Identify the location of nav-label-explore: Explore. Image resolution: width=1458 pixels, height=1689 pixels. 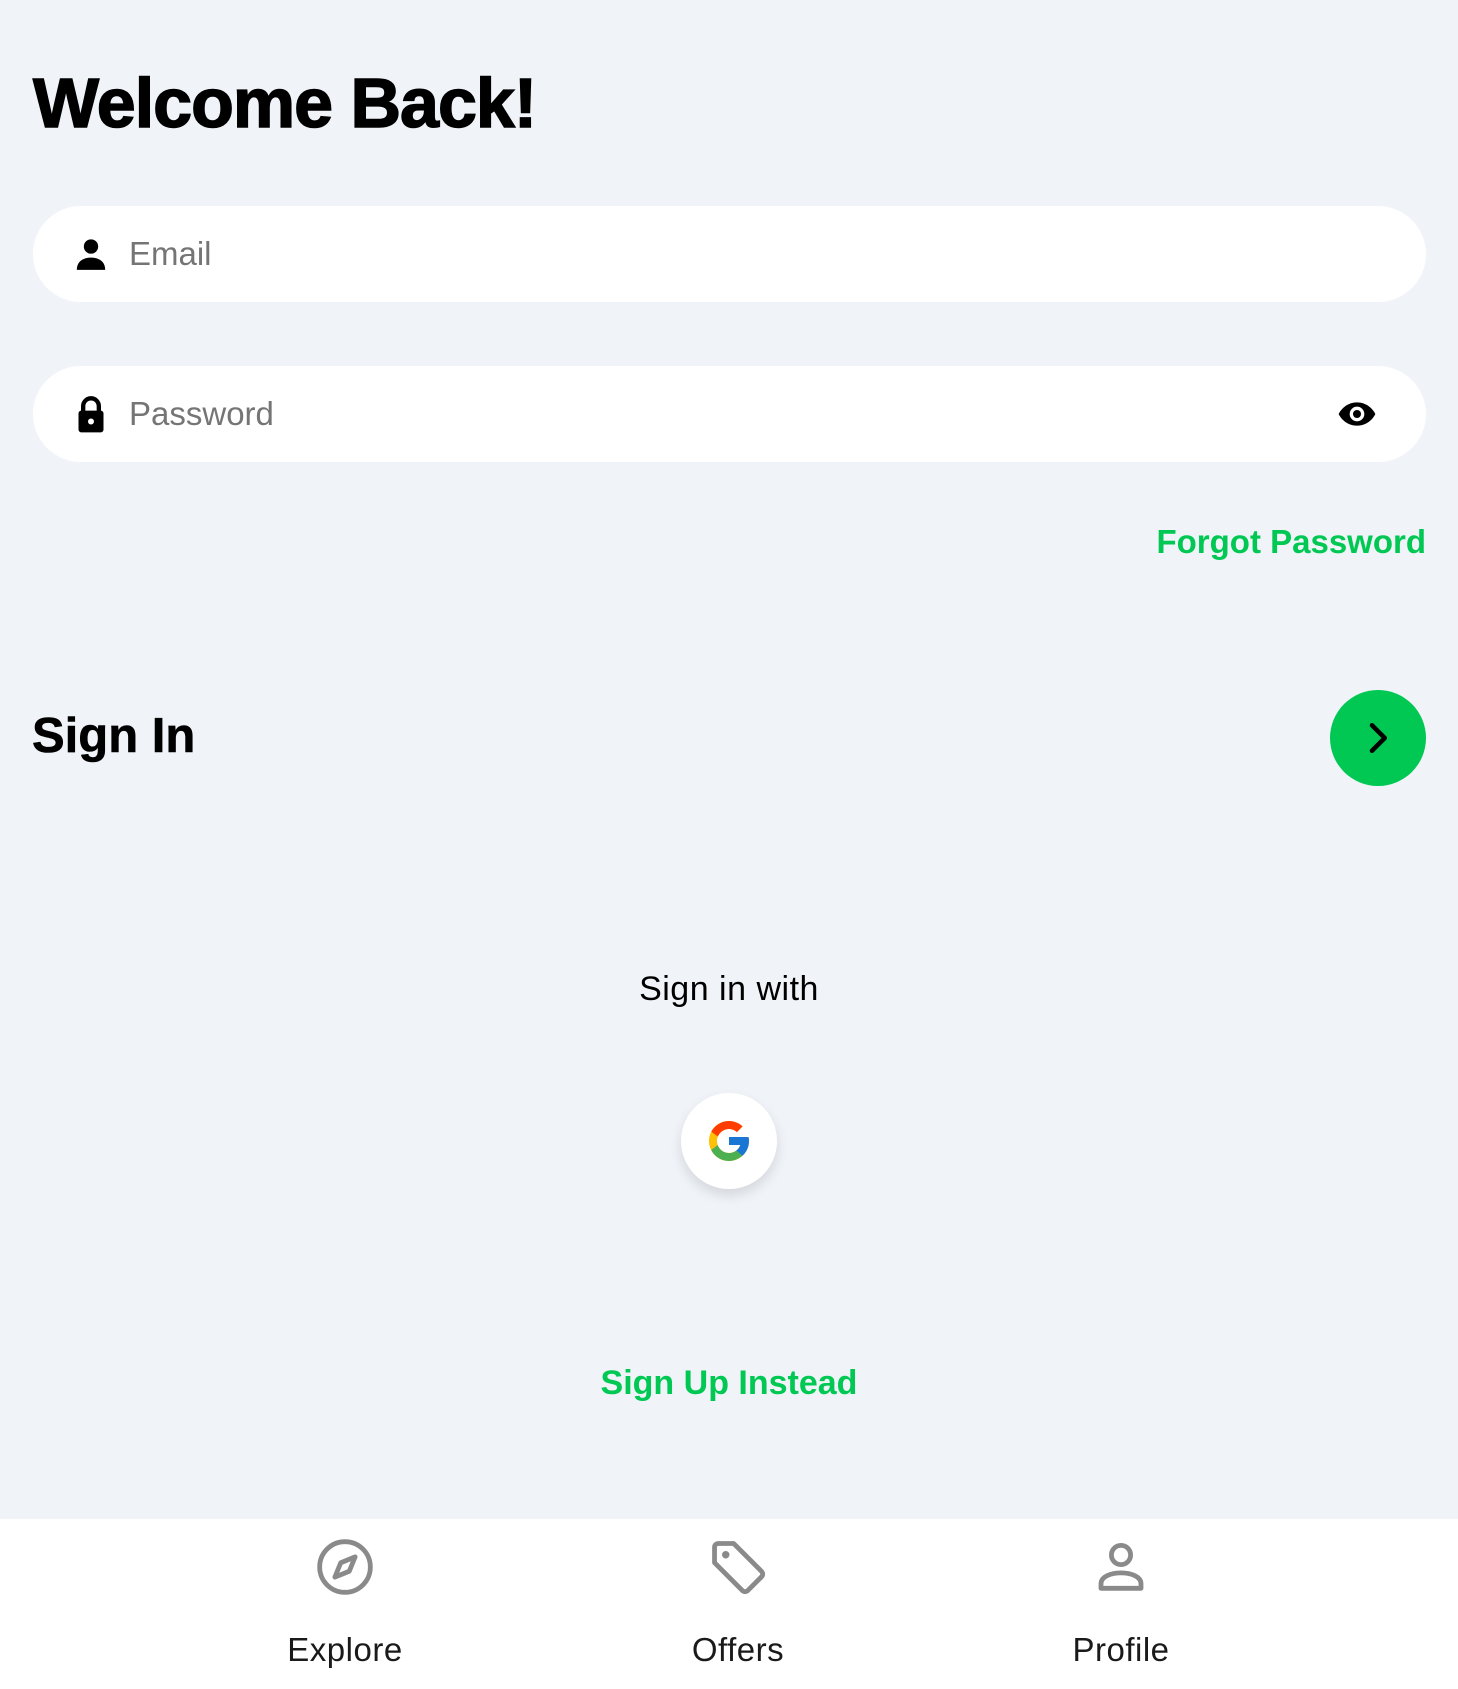
(345, 1649).